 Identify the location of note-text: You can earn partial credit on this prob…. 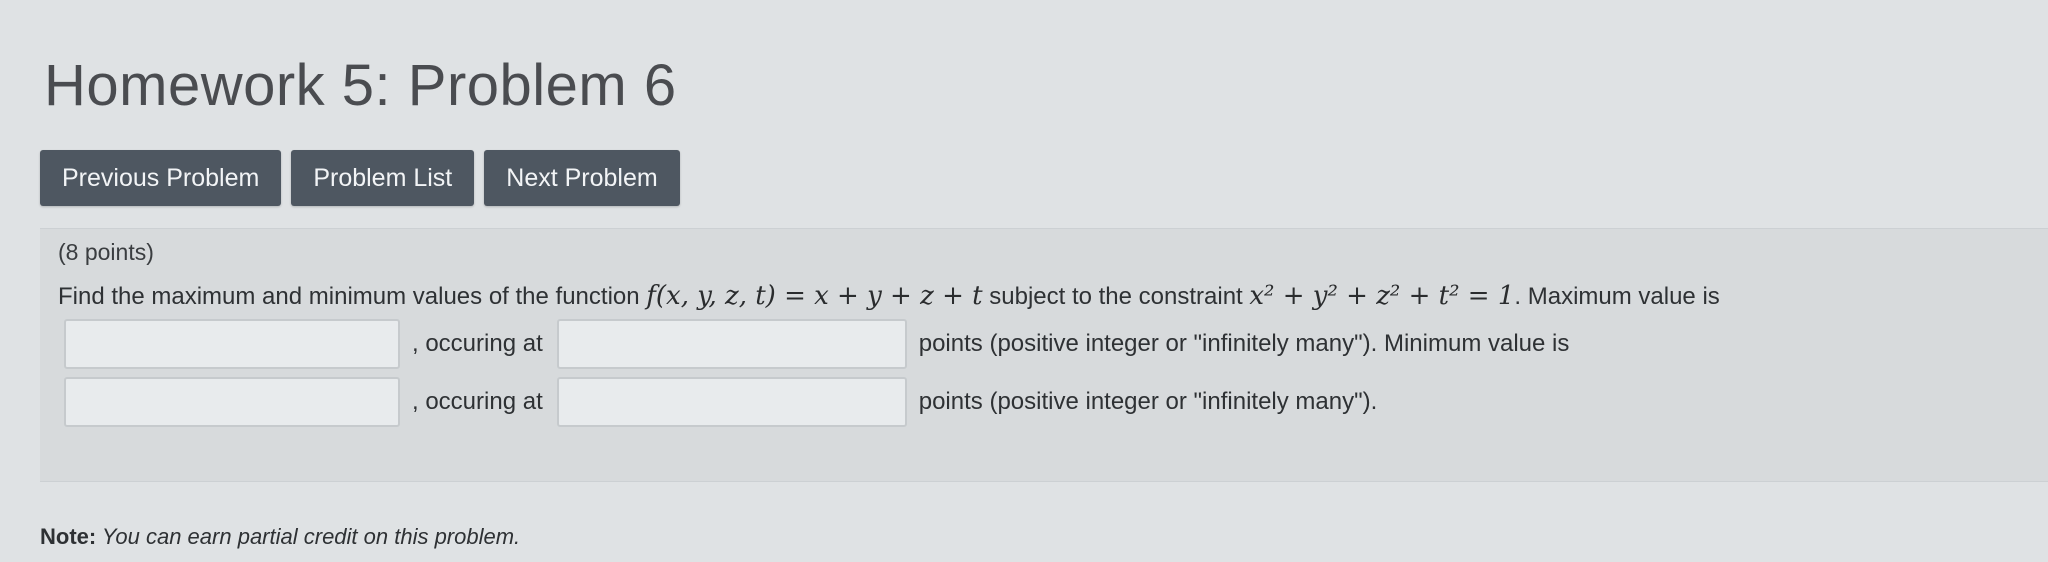
(308, 536).